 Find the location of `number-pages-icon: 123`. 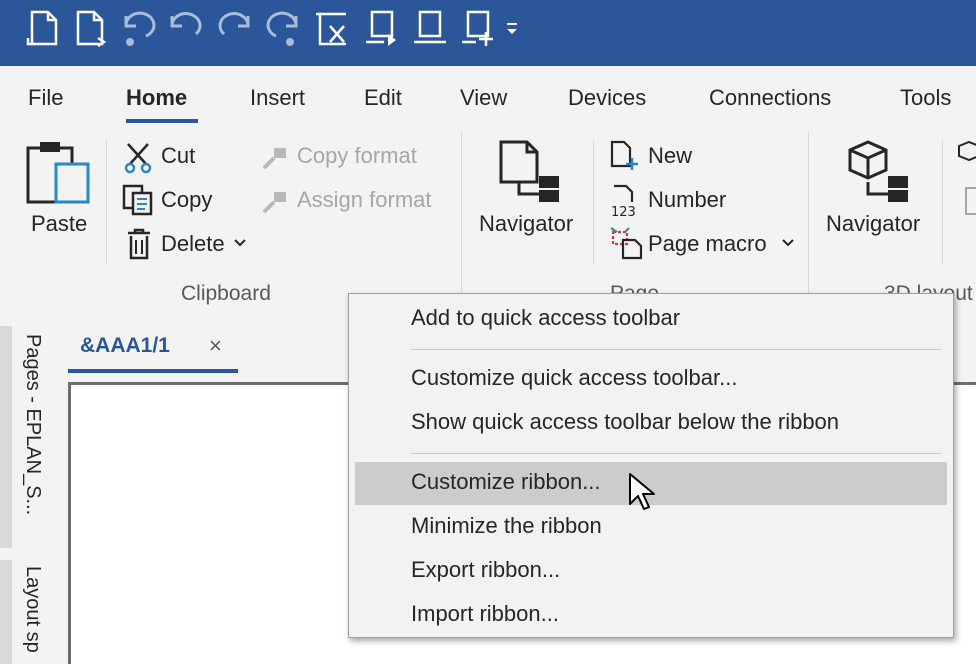

number-pages-icon: 123 is located at coordinates (627, 203).